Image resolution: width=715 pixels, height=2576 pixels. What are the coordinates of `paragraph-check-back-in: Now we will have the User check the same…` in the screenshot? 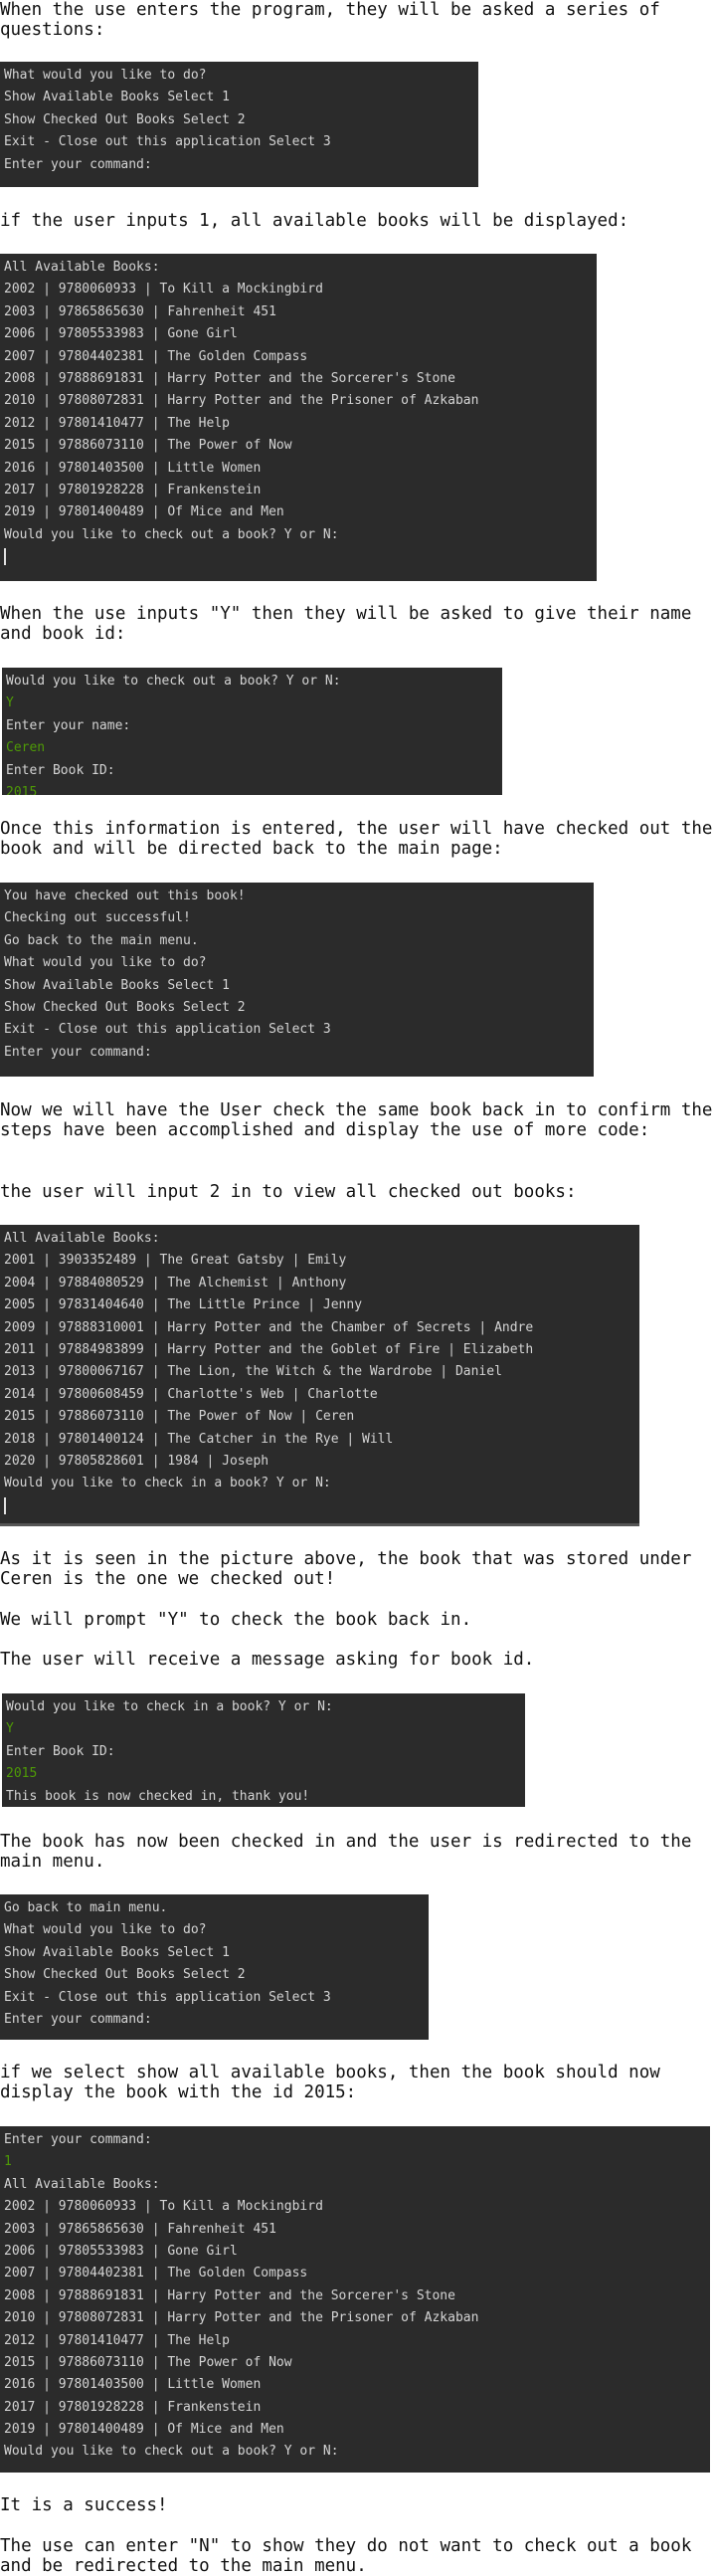 It's located at (356, 1120).